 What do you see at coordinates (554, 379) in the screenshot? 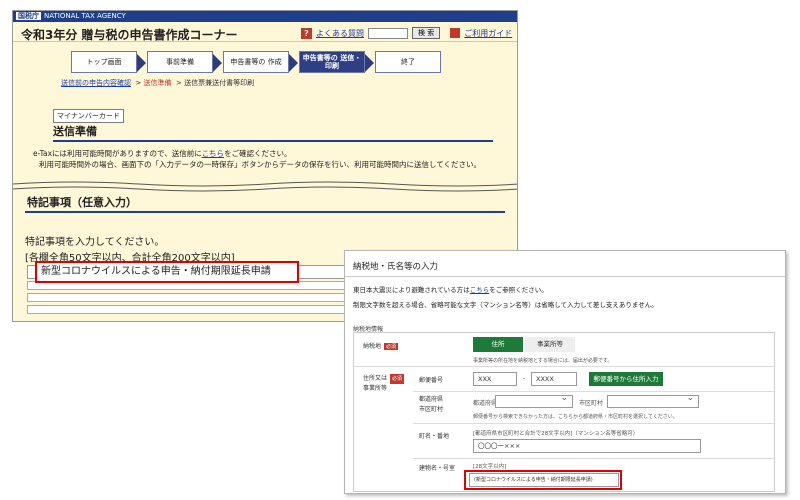
I see `postal-code-2-input: XXXX` at bounding box center [554, 379].